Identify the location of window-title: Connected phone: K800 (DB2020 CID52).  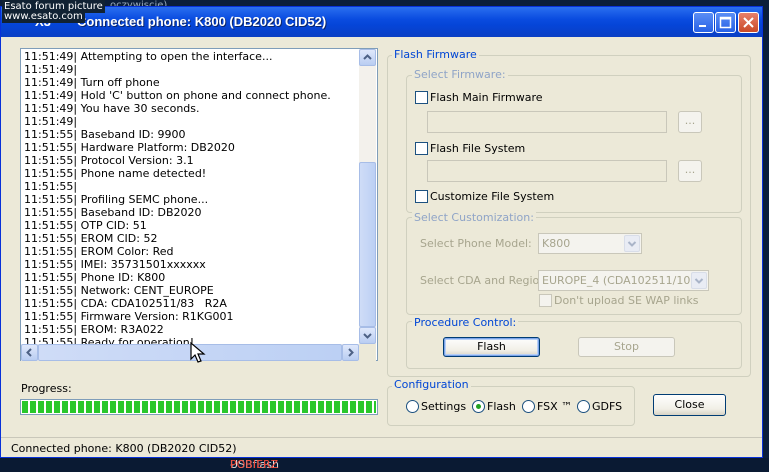
(202, 21).